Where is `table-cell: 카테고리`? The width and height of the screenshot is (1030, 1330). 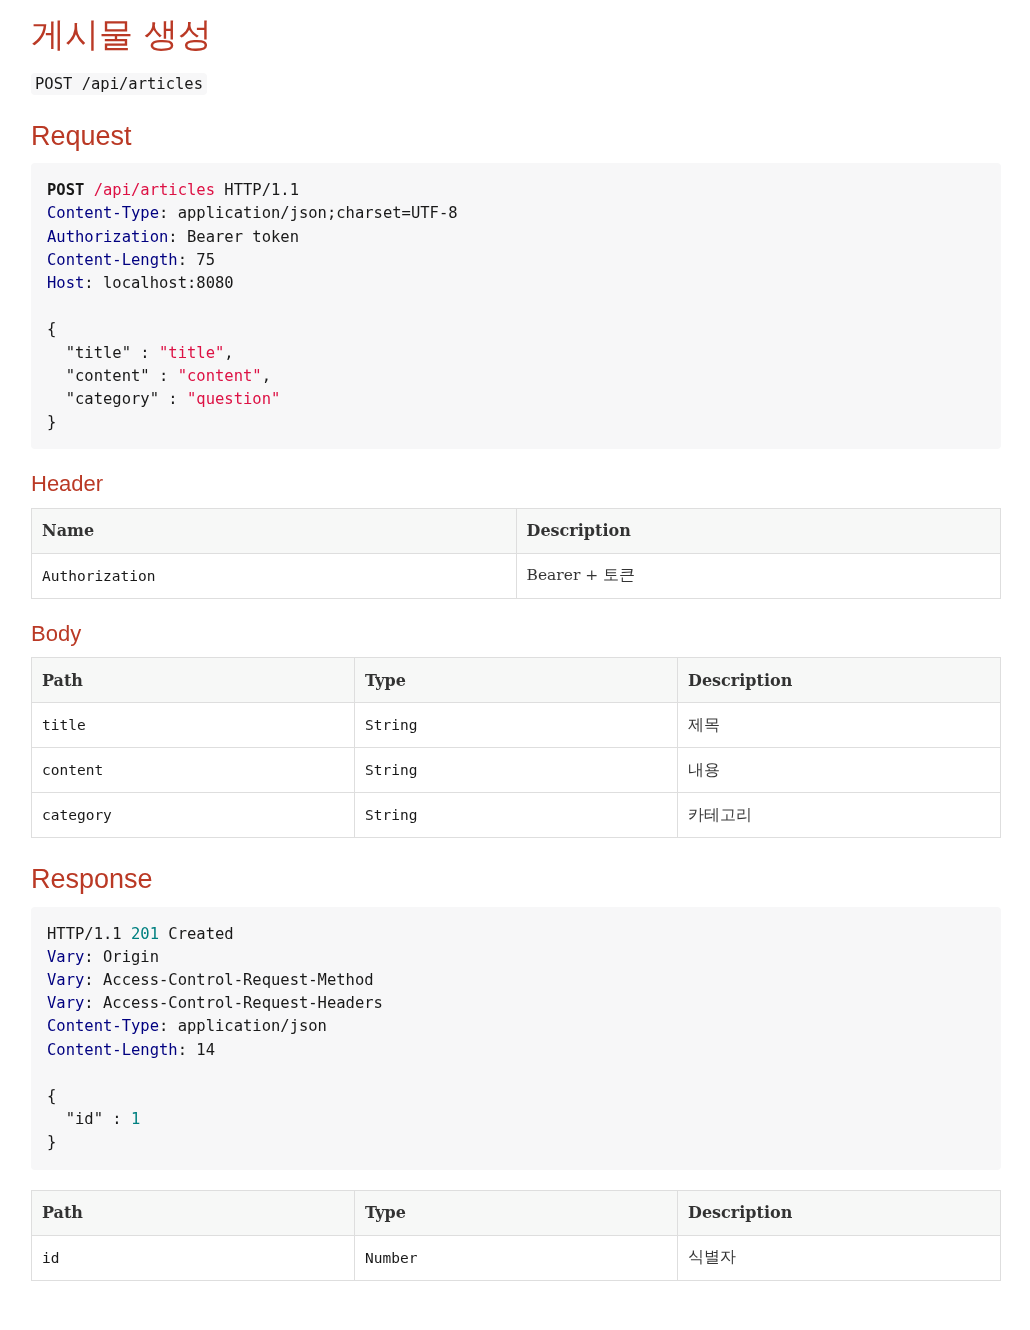
table-cell: 카테고리 is located at coordinates (839, 815).